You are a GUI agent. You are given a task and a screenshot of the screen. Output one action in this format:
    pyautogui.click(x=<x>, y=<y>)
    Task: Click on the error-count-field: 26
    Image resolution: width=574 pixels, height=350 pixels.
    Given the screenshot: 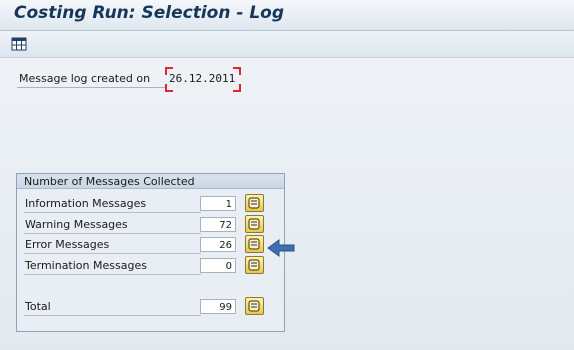 What is the action you would take?
    pyautogui.click(x=218, y=244)
    